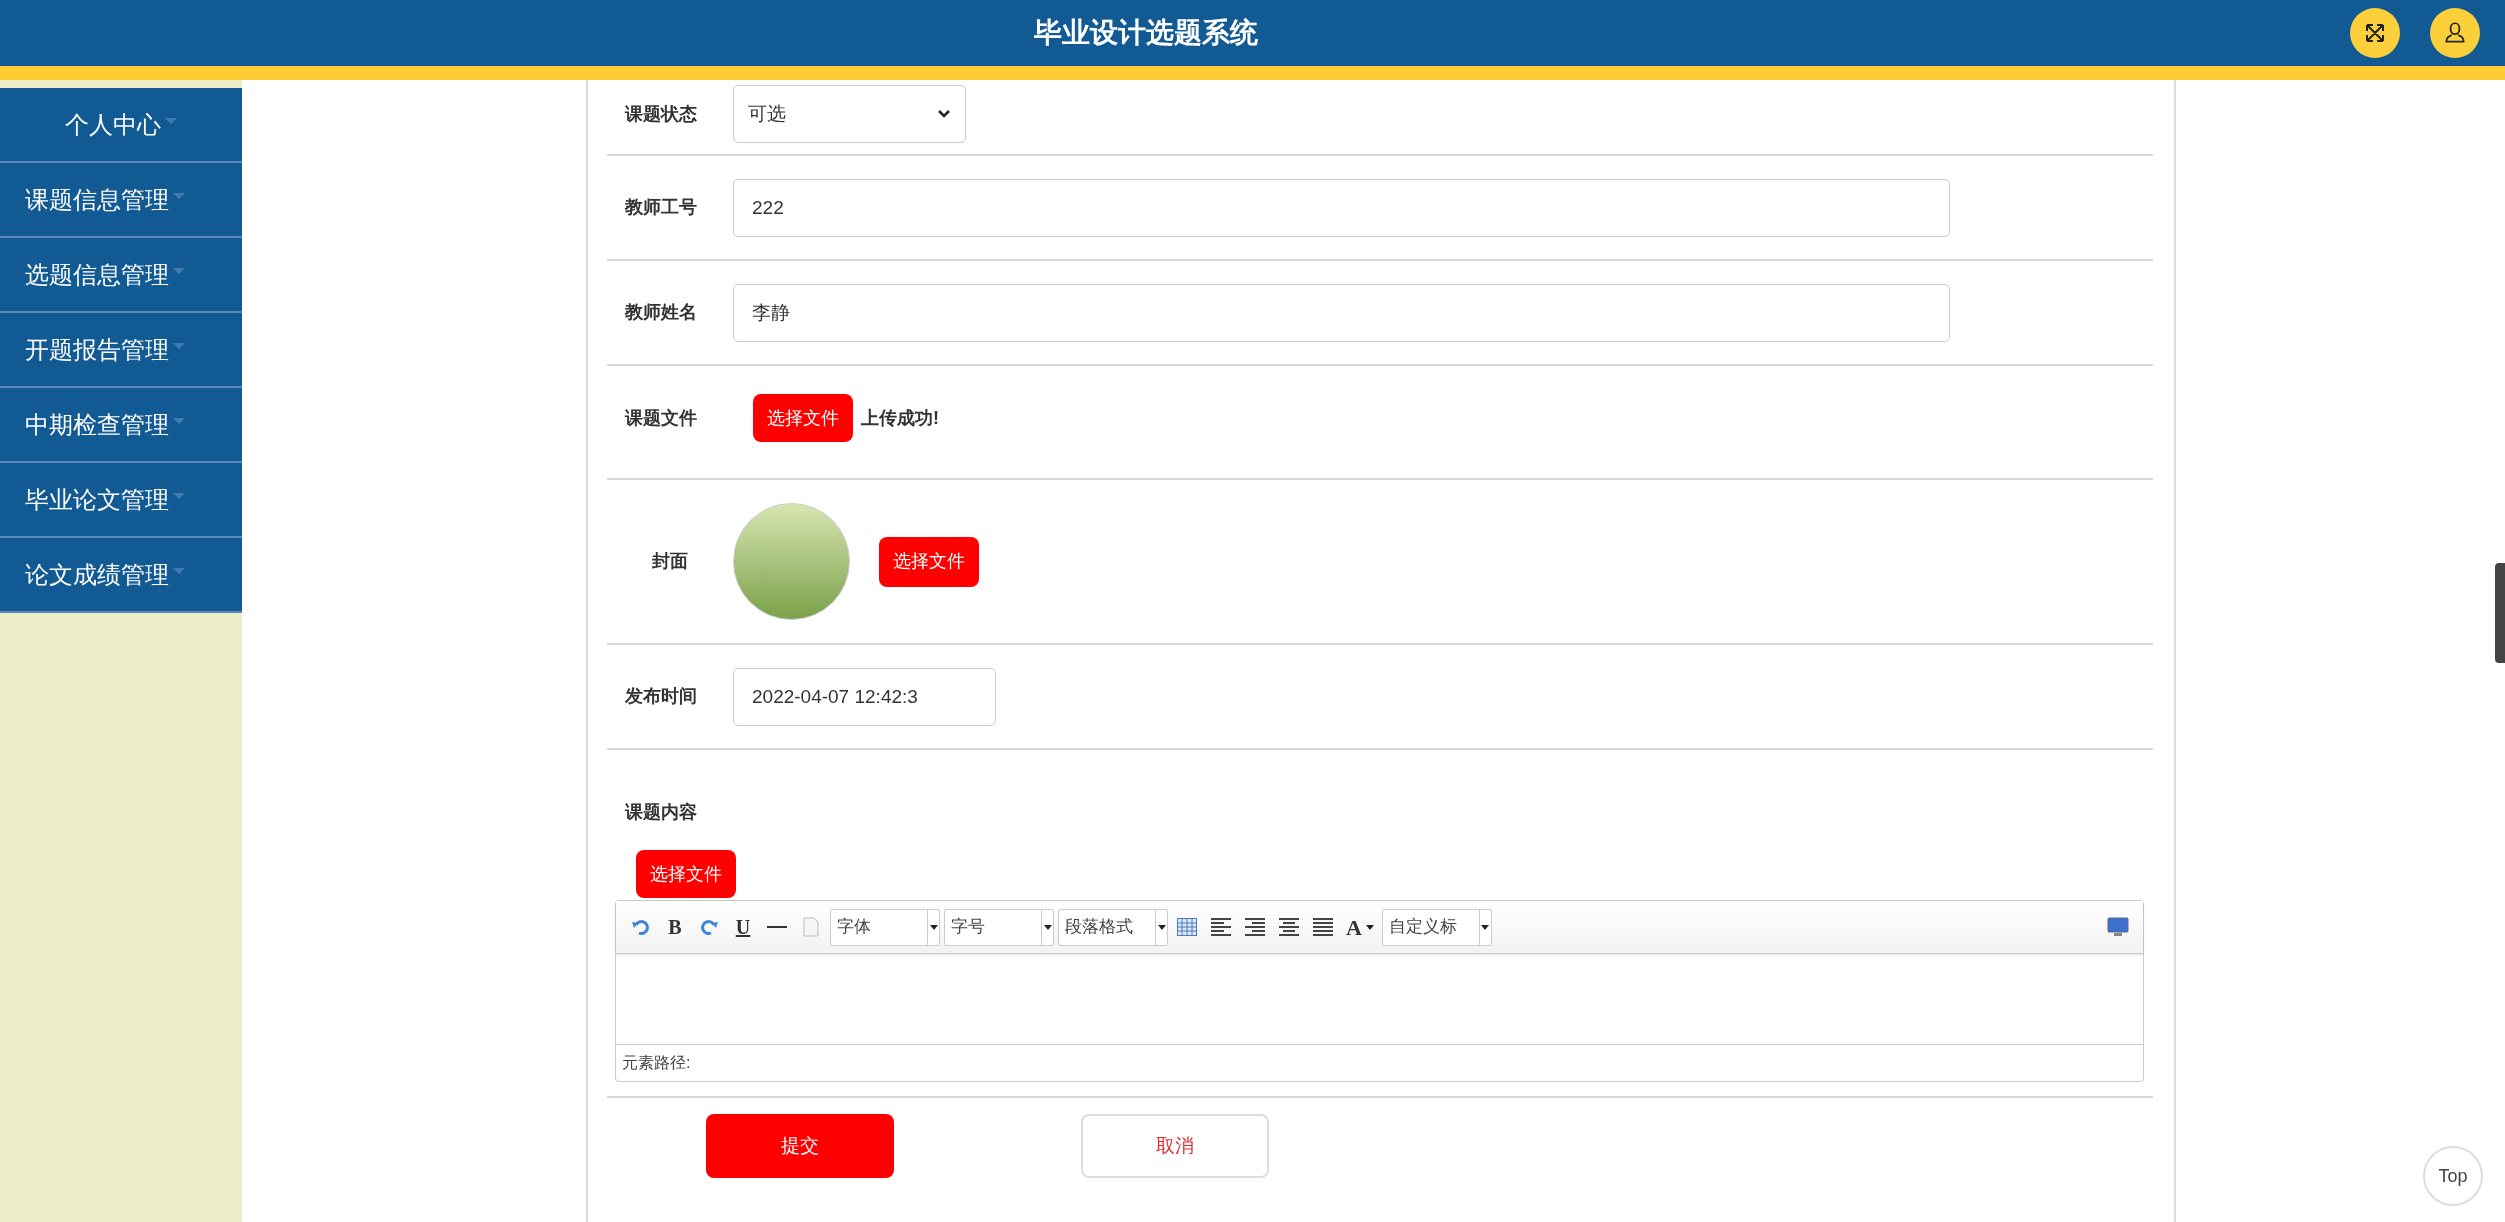 The height and width of the screenshot is (1222, 2505). What do you see at coordinates (97, 424) in the screenshot?
I see `sidebar-label: 中期检查管理` at bounding box center [97, 424].